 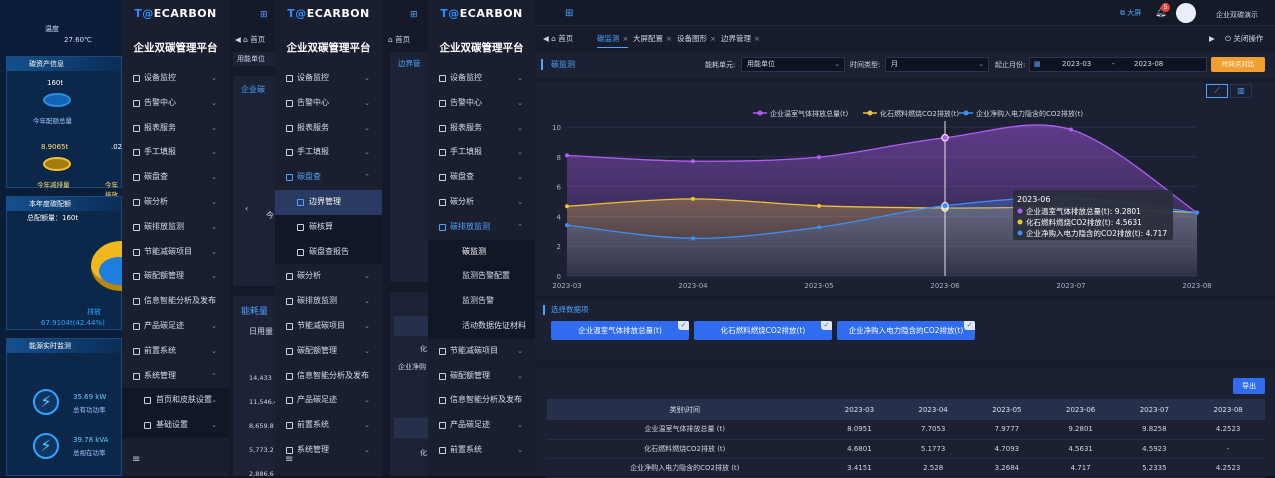 What do you see at coordinates (937, 64) in the screenshot?
I see `time-type-select: 月 ⌄` at bounding box center [937, 64].